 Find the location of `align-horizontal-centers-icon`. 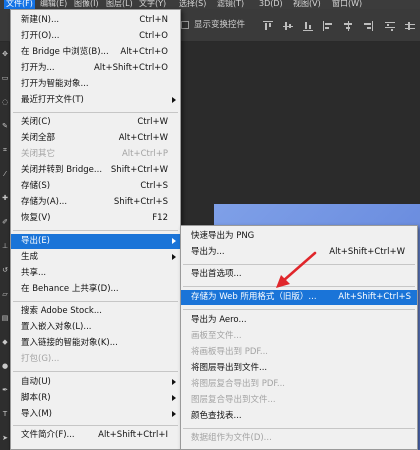

align-horizontal-centers-icon is located at coordinates (348, 26).